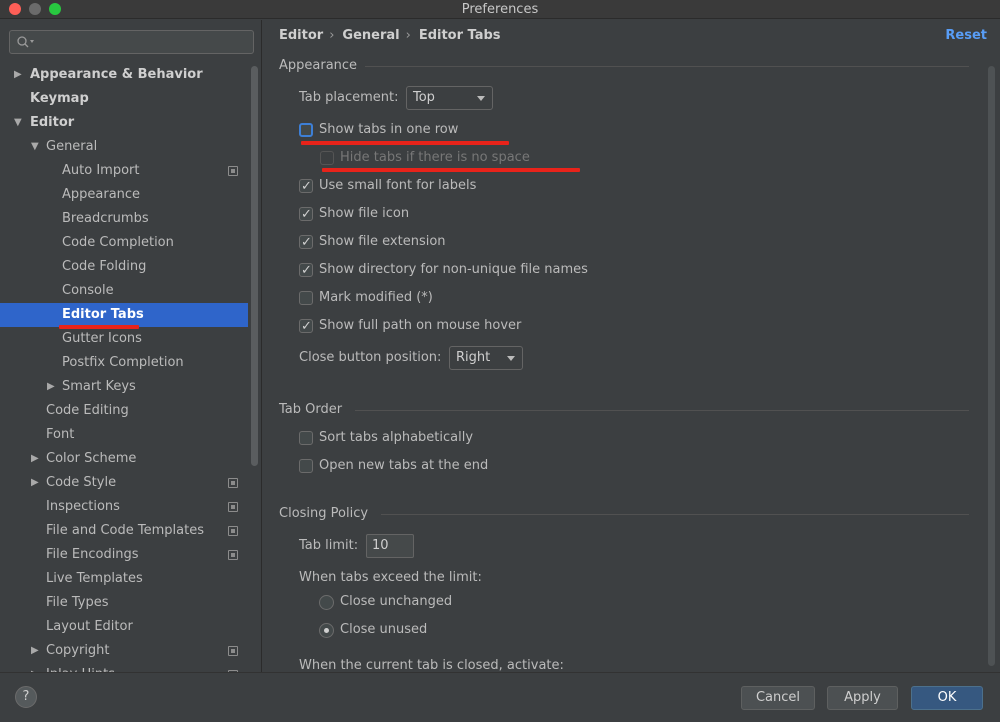  I want to click on sidebar-item-label: Code Editing, so click(87, 410).